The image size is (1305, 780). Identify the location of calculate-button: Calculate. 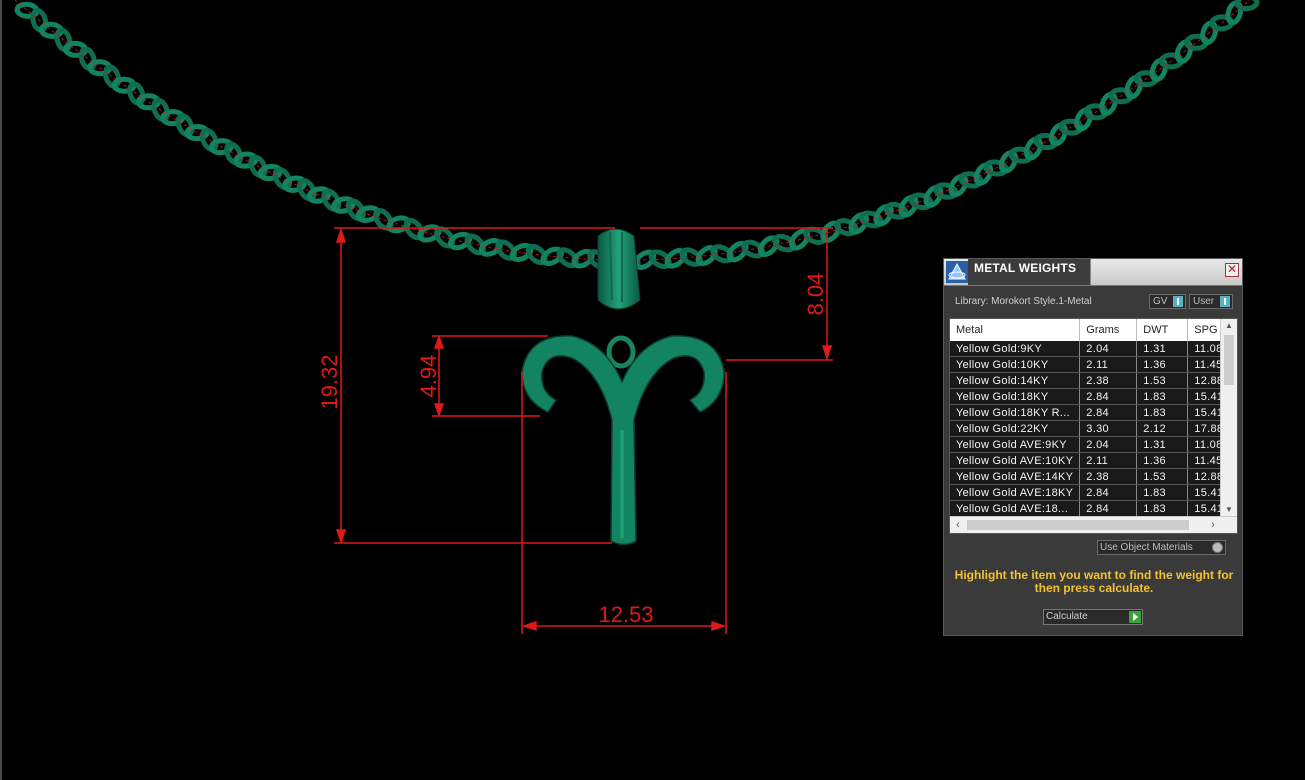
(1093, 617).